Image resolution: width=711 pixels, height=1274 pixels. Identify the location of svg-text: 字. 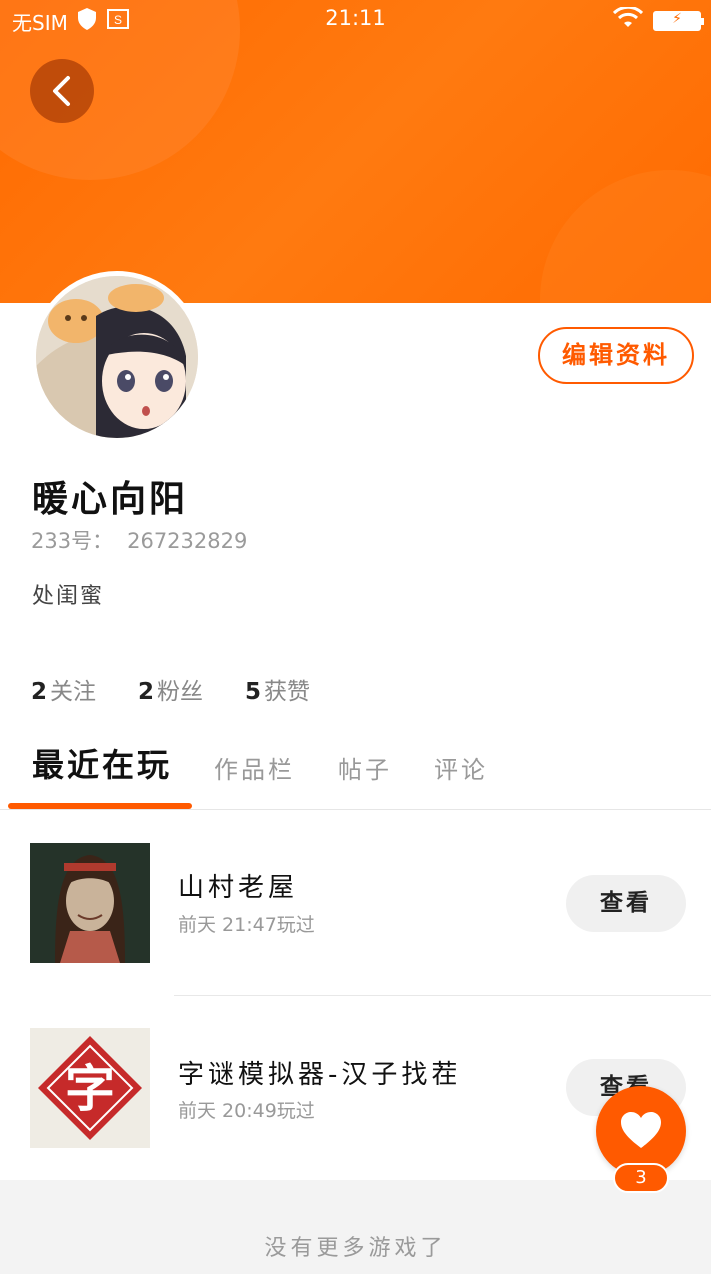
(90, 1089).